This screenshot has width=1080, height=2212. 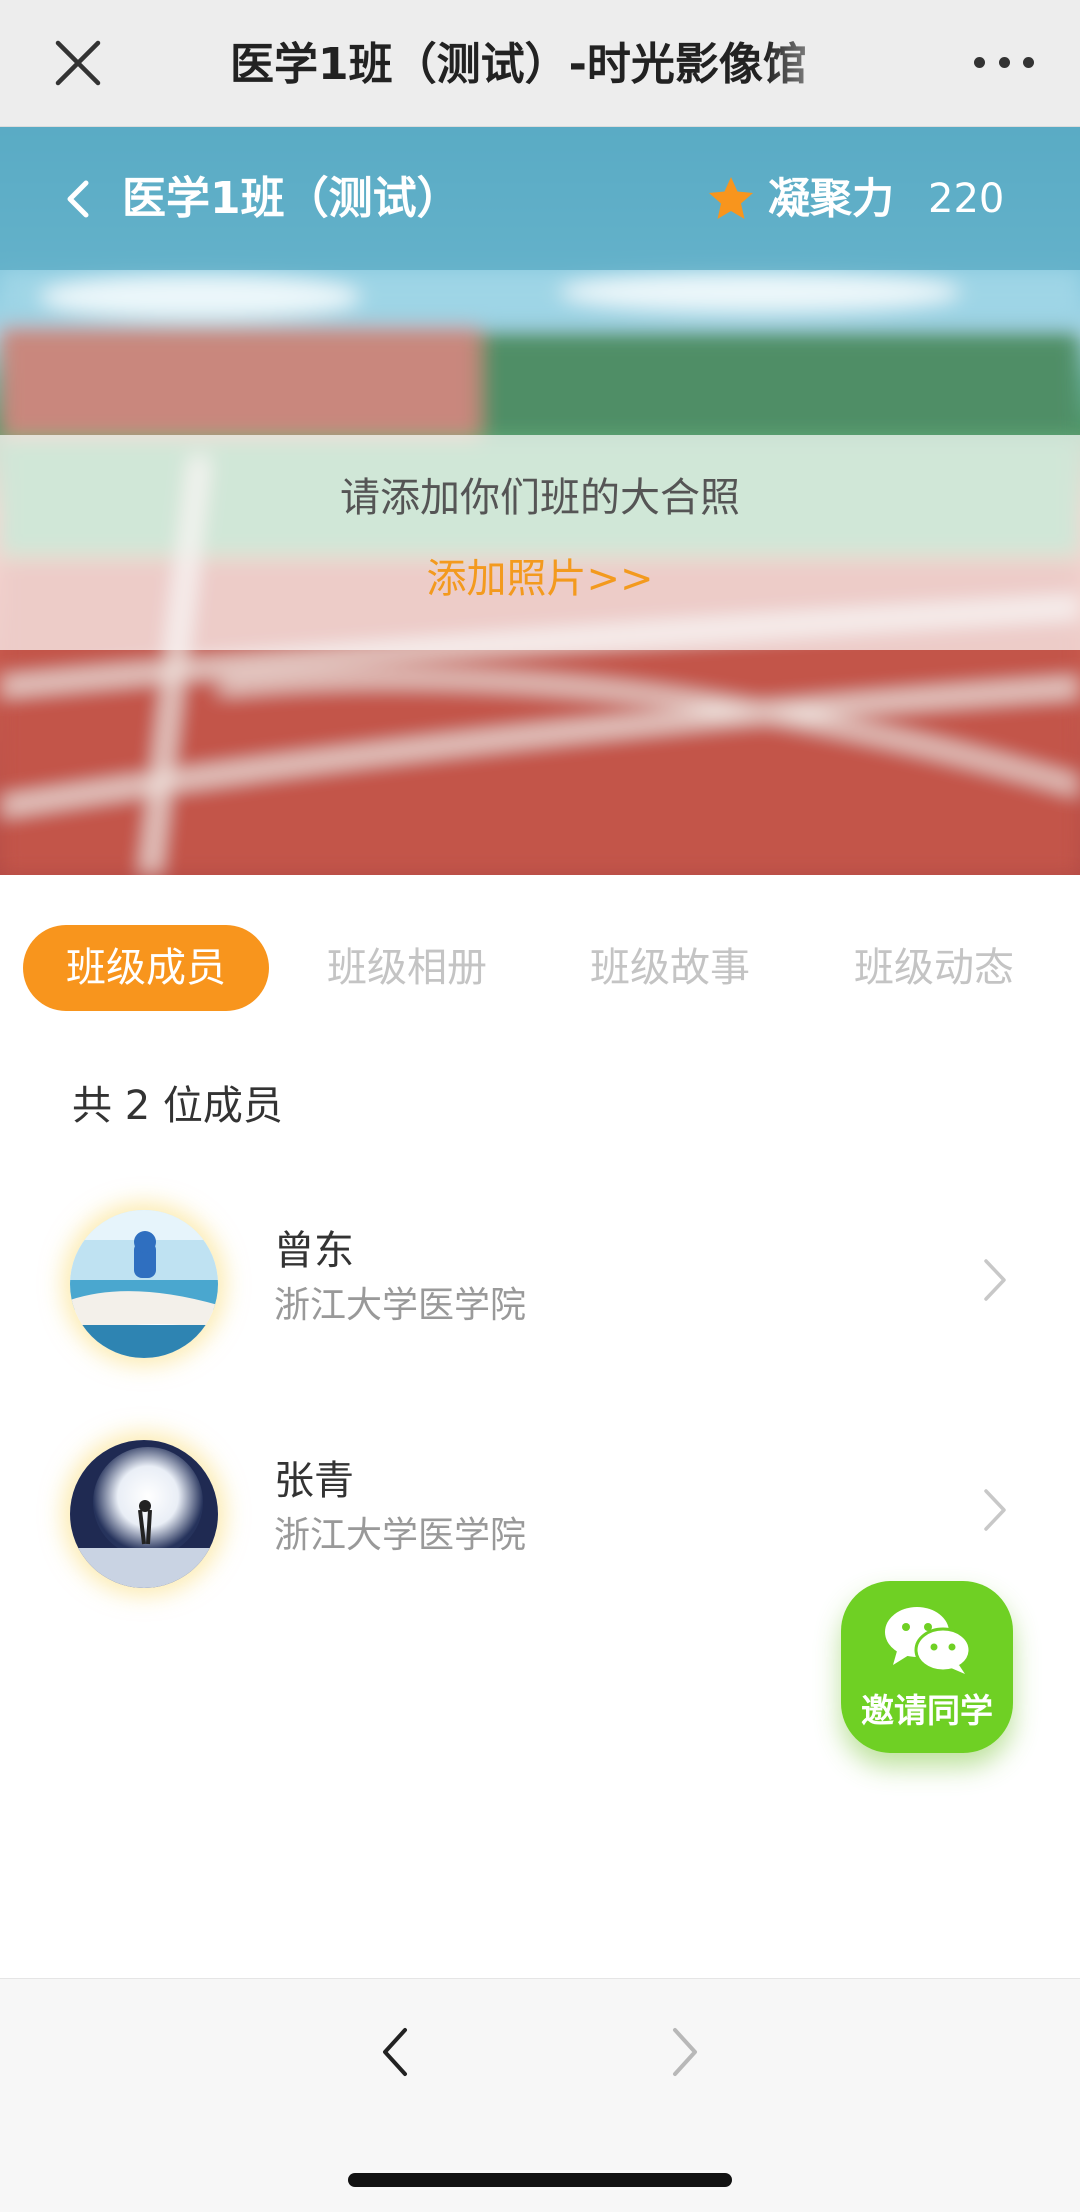 What do you see at coordinates (518, 64) in the screenshot?
I see `page-title: 医学1班（测试）-时光影像馆` at bounding box center [518, 64].